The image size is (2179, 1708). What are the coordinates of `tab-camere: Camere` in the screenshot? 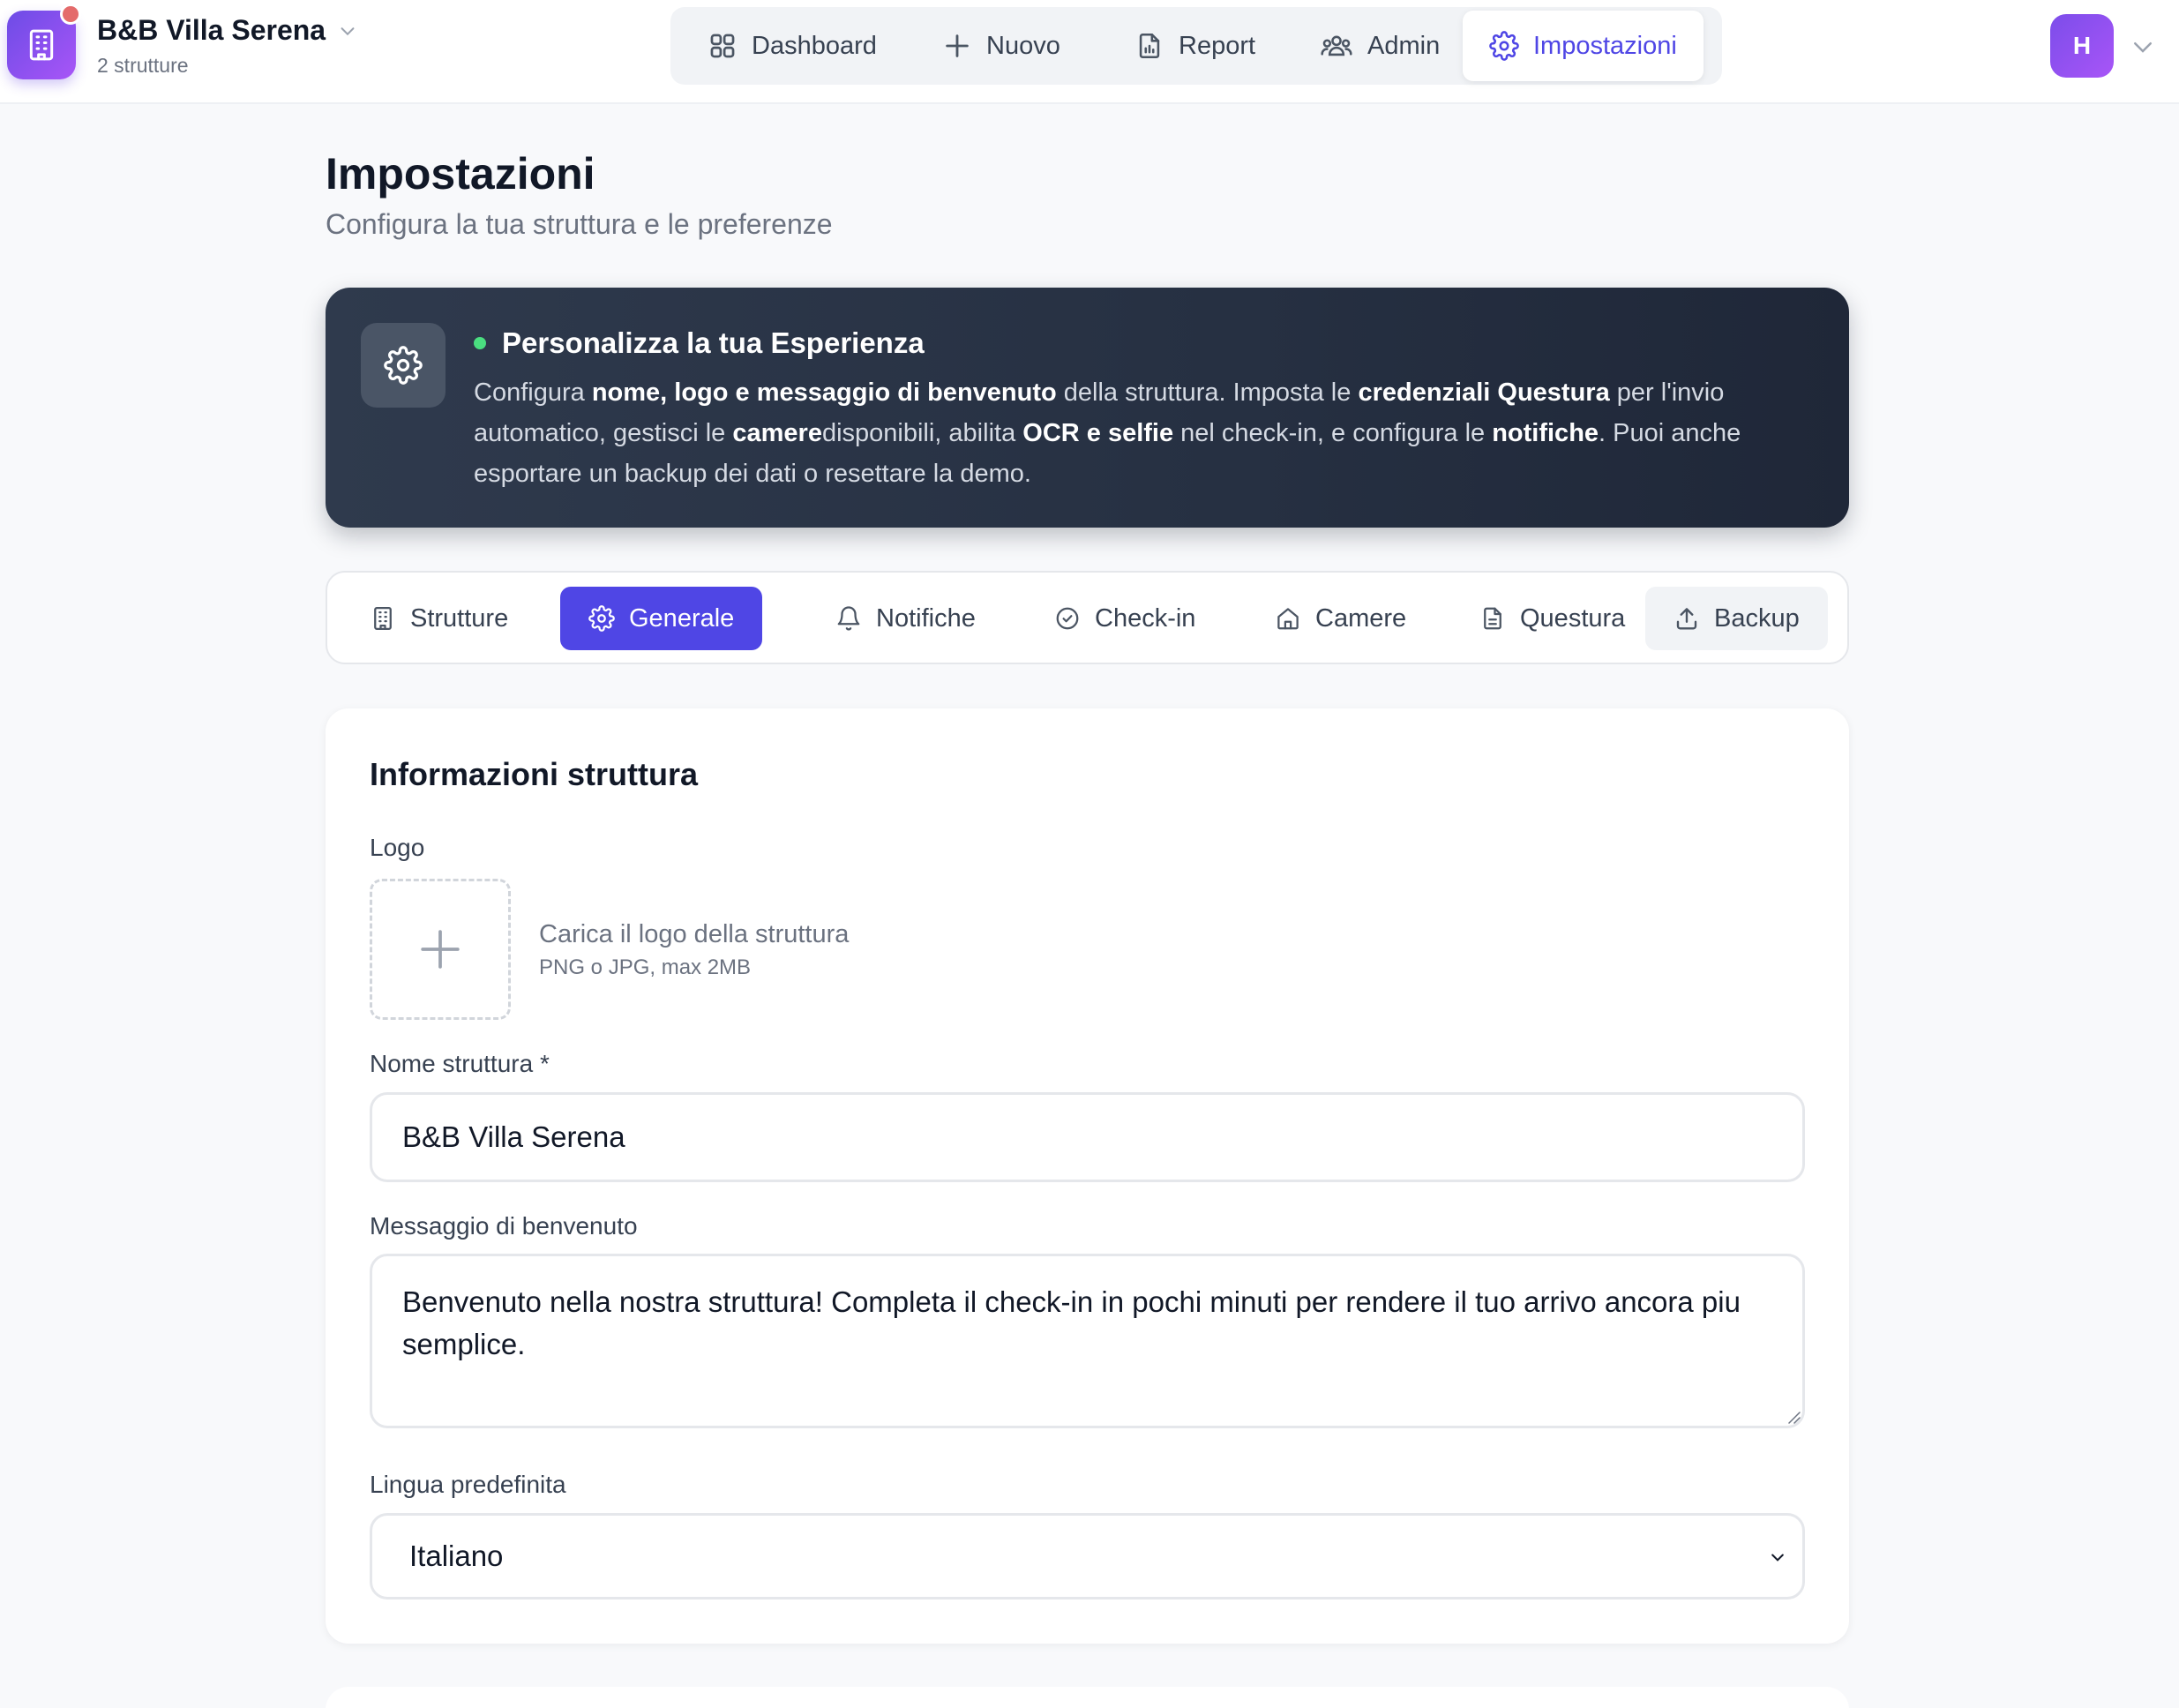 It's located at (1340, 618).